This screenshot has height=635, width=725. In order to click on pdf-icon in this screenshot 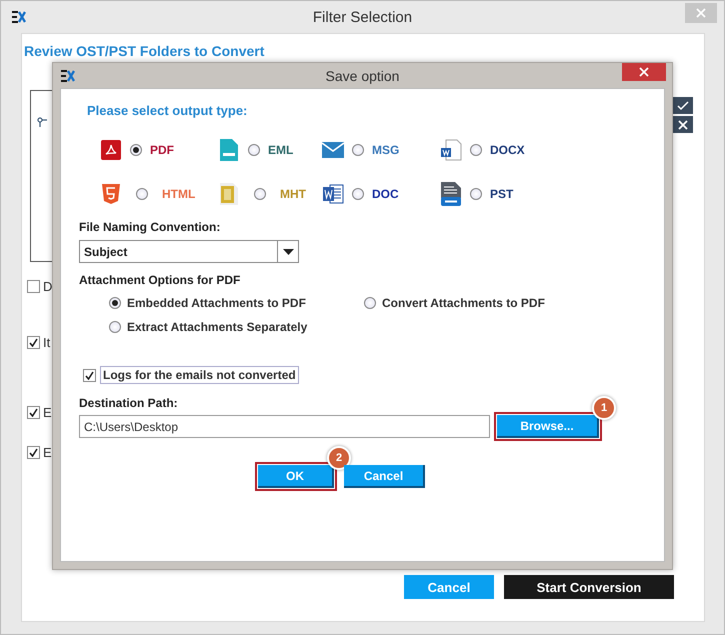, I will do `click(111, 150)`.